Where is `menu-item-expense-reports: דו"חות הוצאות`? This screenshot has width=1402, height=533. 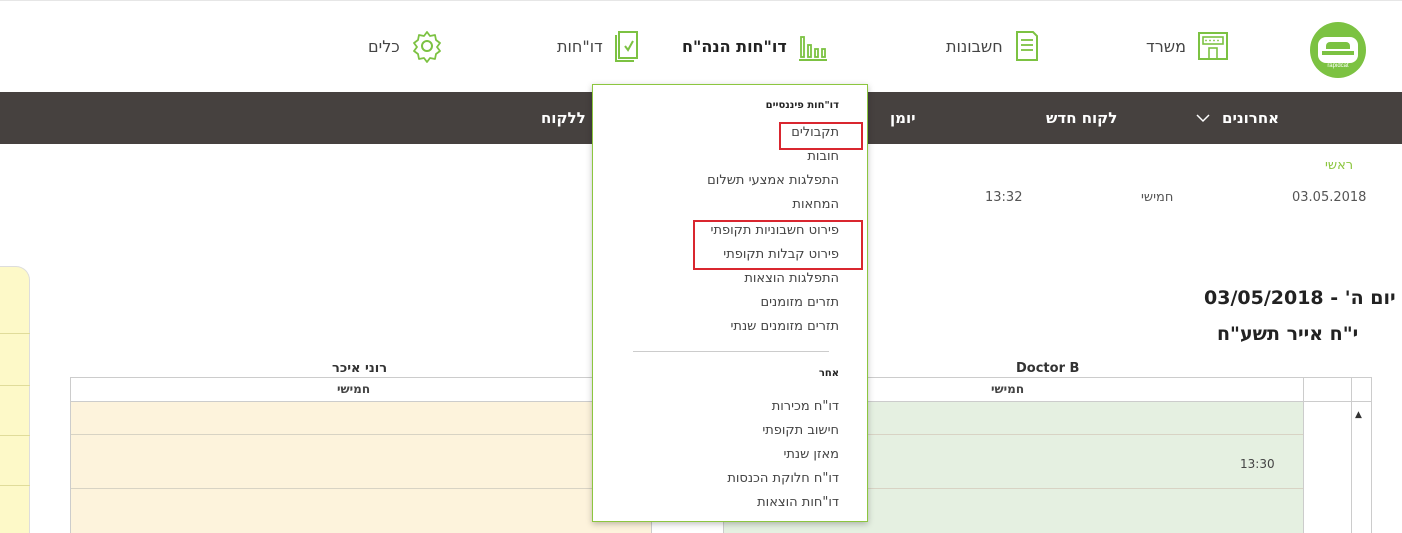 menu-item-expense-reports: דו"חות הוצאות is located at coordinates (798, 502).